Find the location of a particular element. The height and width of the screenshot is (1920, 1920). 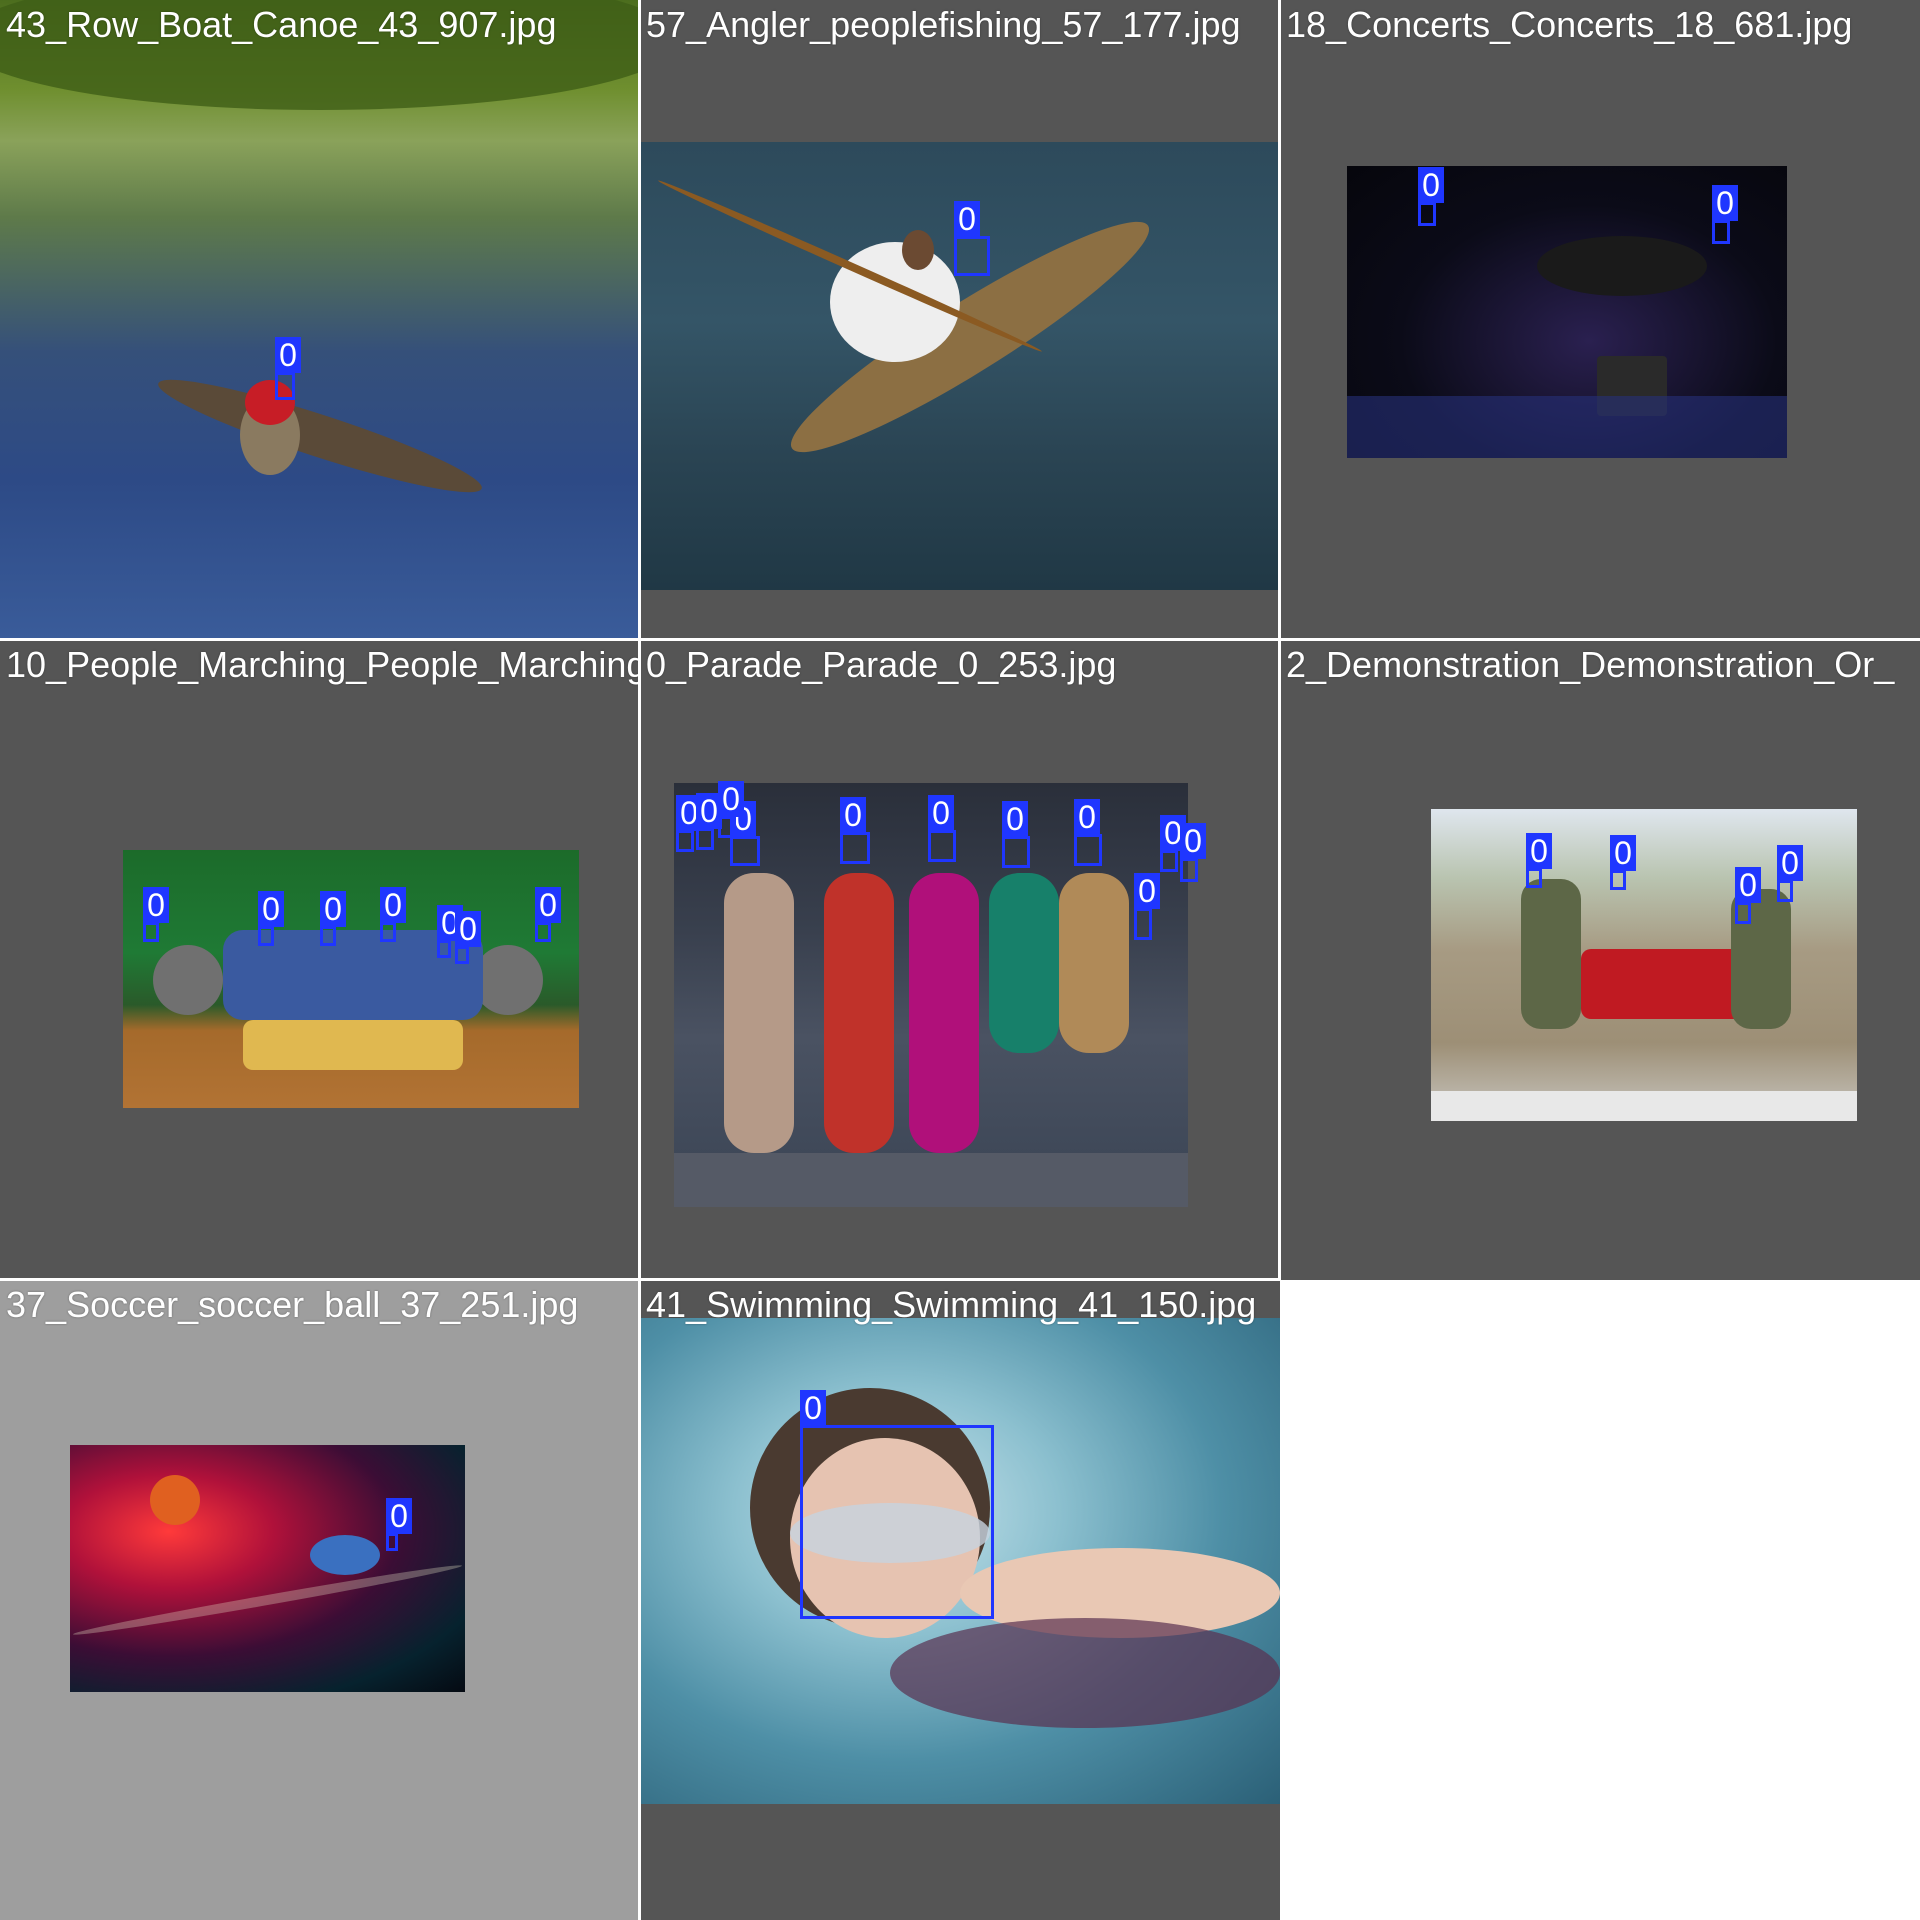

tile-filename: 18_Concerts_Concerts_18_681.jpg is located at coordinates (1569, 24).